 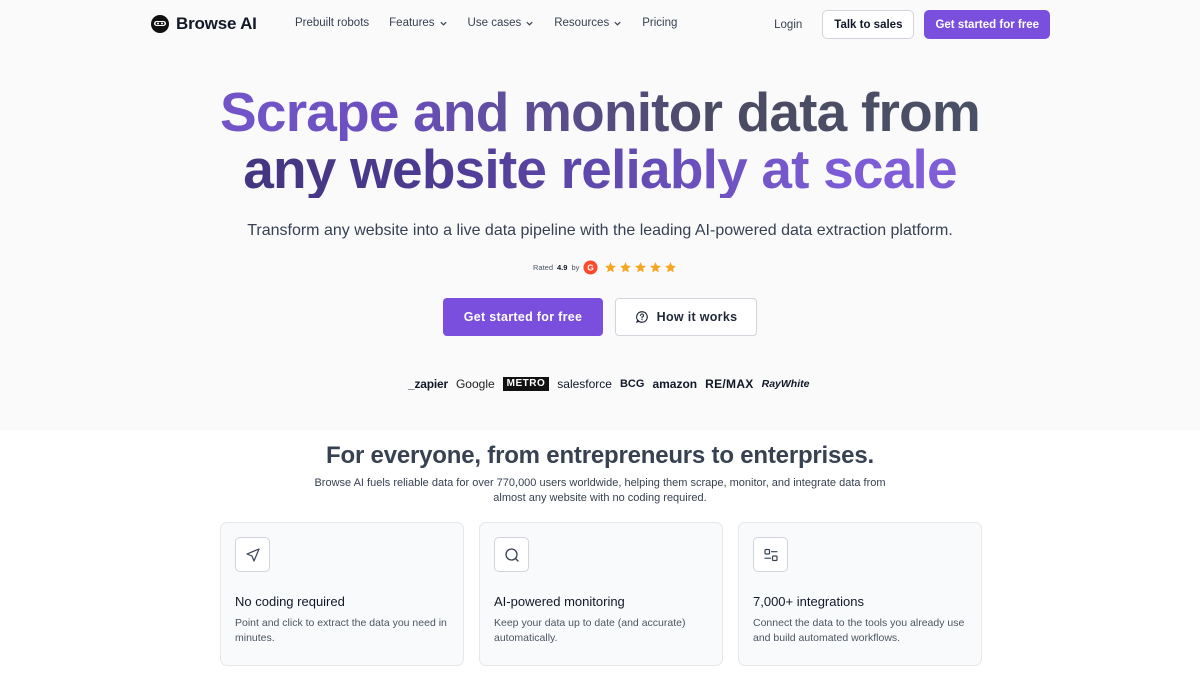 I want to click on rating-suffix: by, so click(x=575, y=267).